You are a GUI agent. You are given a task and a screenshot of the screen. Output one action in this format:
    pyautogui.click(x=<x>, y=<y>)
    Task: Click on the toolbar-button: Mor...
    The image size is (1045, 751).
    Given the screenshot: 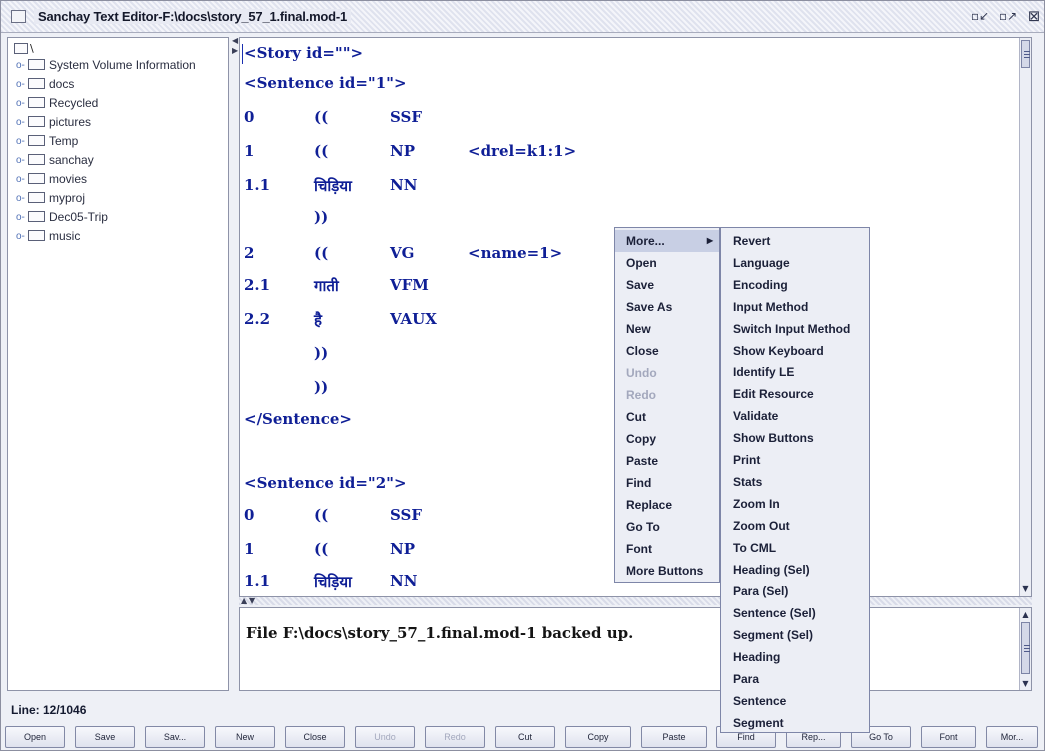 What is the action you would take?
    pyautogui.click(x=1012, y=737)
    